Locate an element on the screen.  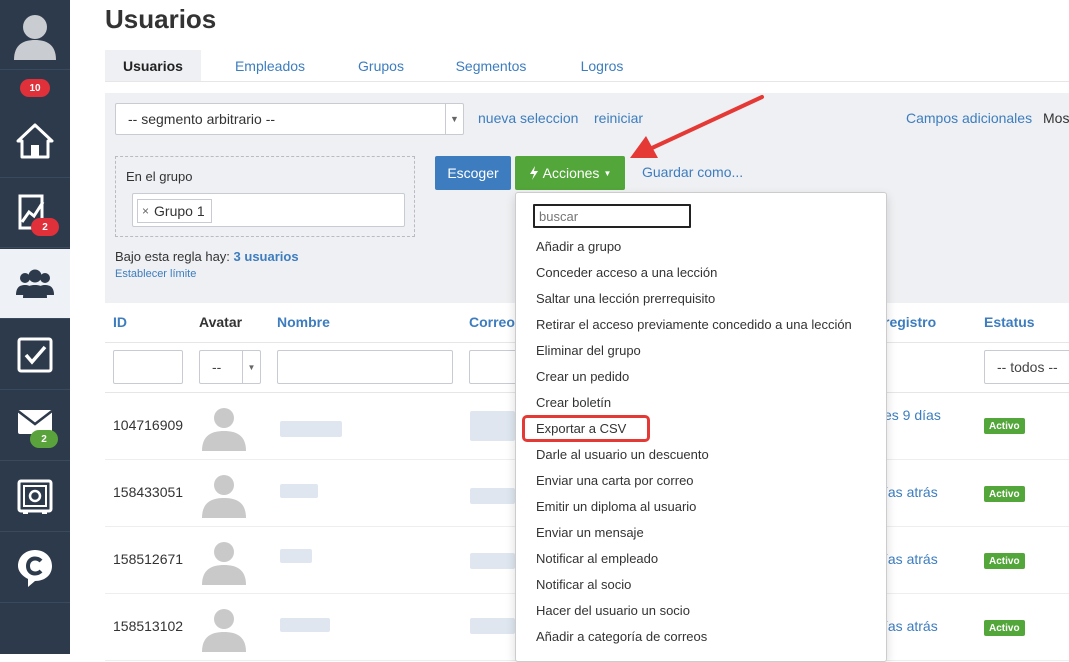
menu-item-grant-lesson-access: Conceder acceso a una lección is located at coordinates (626, 272).